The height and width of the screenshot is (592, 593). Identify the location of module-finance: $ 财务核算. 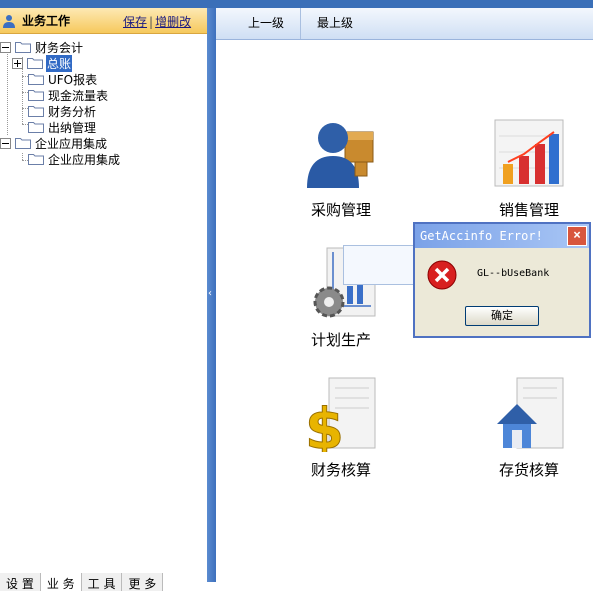
(341, 428).